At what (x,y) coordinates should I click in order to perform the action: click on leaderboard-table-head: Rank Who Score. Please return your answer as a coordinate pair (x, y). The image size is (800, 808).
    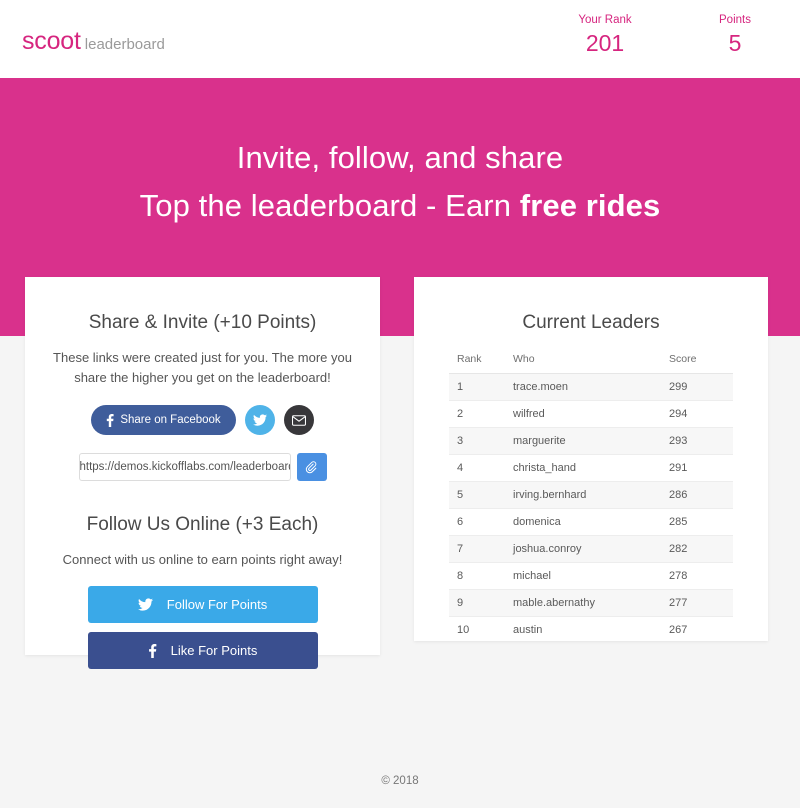
    Looking at the image, I should click on (591, 363).